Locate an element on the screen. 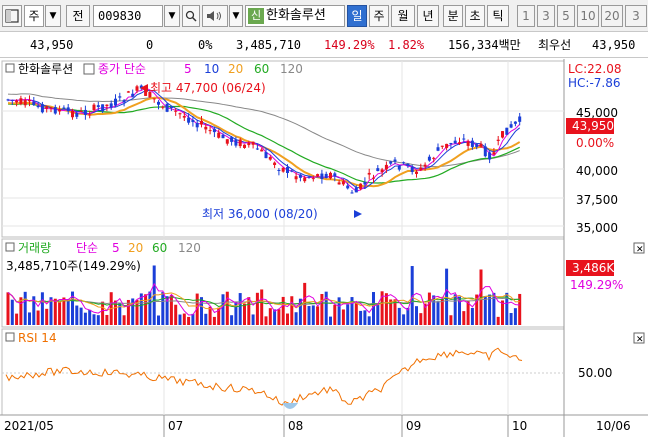 The width and height of the screenshot is (648, 437). prev-button: 전 is located at coordinates (78, 16).